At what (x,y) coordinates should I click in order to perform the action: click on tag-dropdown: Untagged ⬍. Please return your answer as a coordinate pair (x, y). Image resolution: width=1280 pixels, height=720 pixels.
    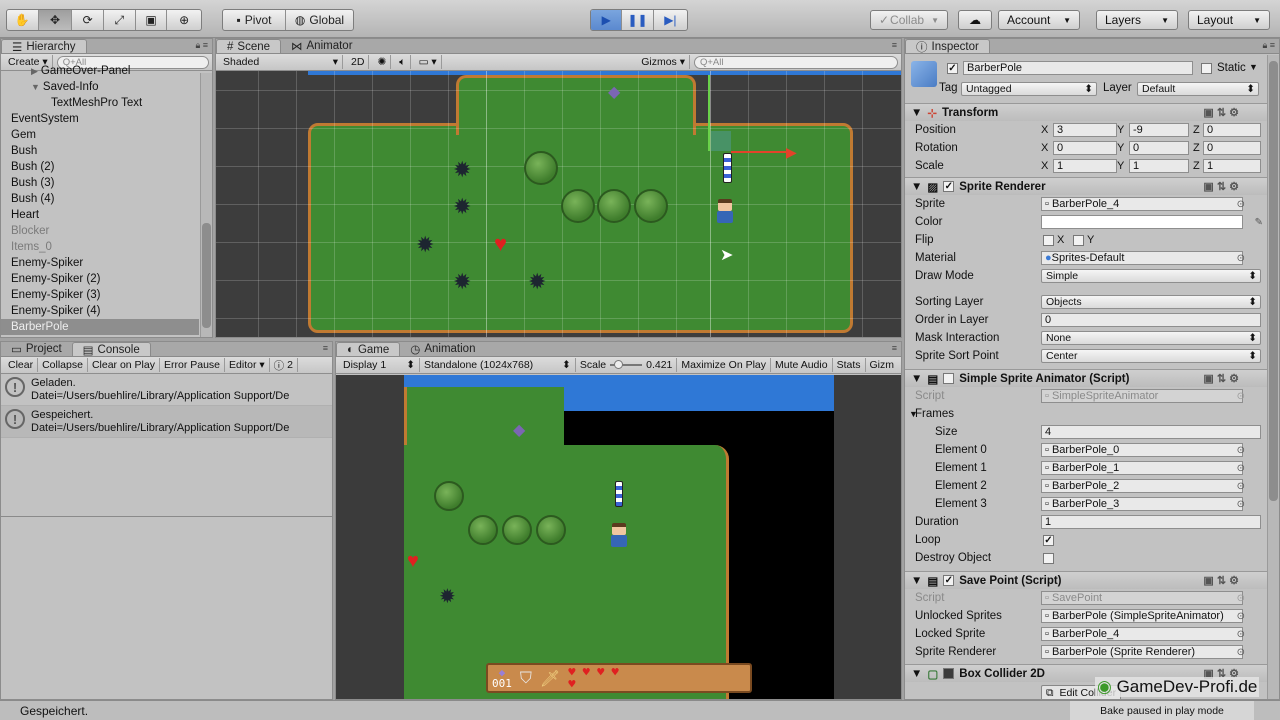
    Looking at the image, I should click on (1029, 89).